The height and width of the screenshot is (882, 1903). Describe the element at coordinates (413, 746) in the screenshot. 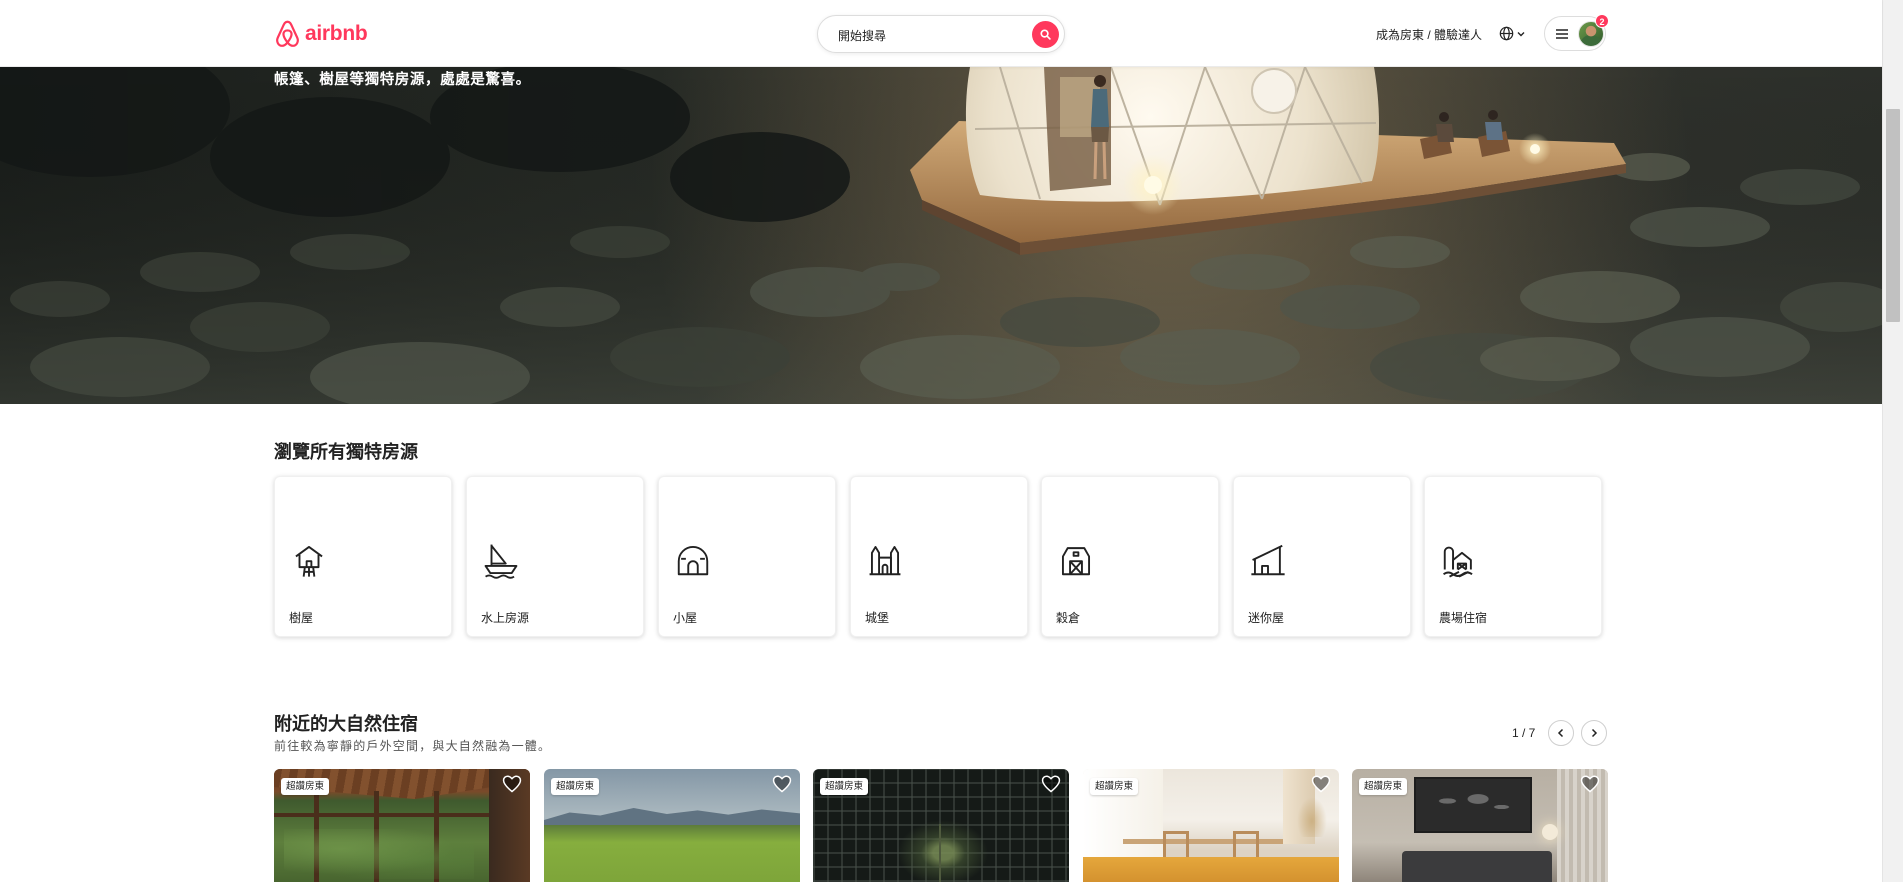

I see `section-subtitle-nature-stays: 前往較為寧靜的戶外空間，與大自然融為一體。` at that location.